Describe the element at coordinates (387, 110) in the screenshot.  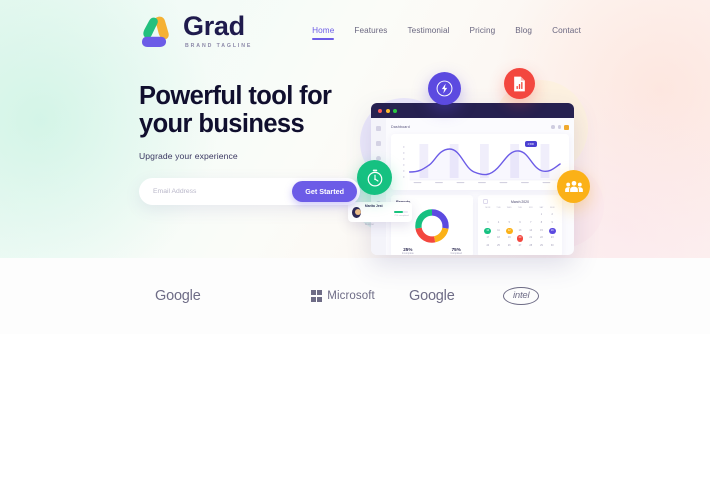
I see `window-minimize-dot` at that location.